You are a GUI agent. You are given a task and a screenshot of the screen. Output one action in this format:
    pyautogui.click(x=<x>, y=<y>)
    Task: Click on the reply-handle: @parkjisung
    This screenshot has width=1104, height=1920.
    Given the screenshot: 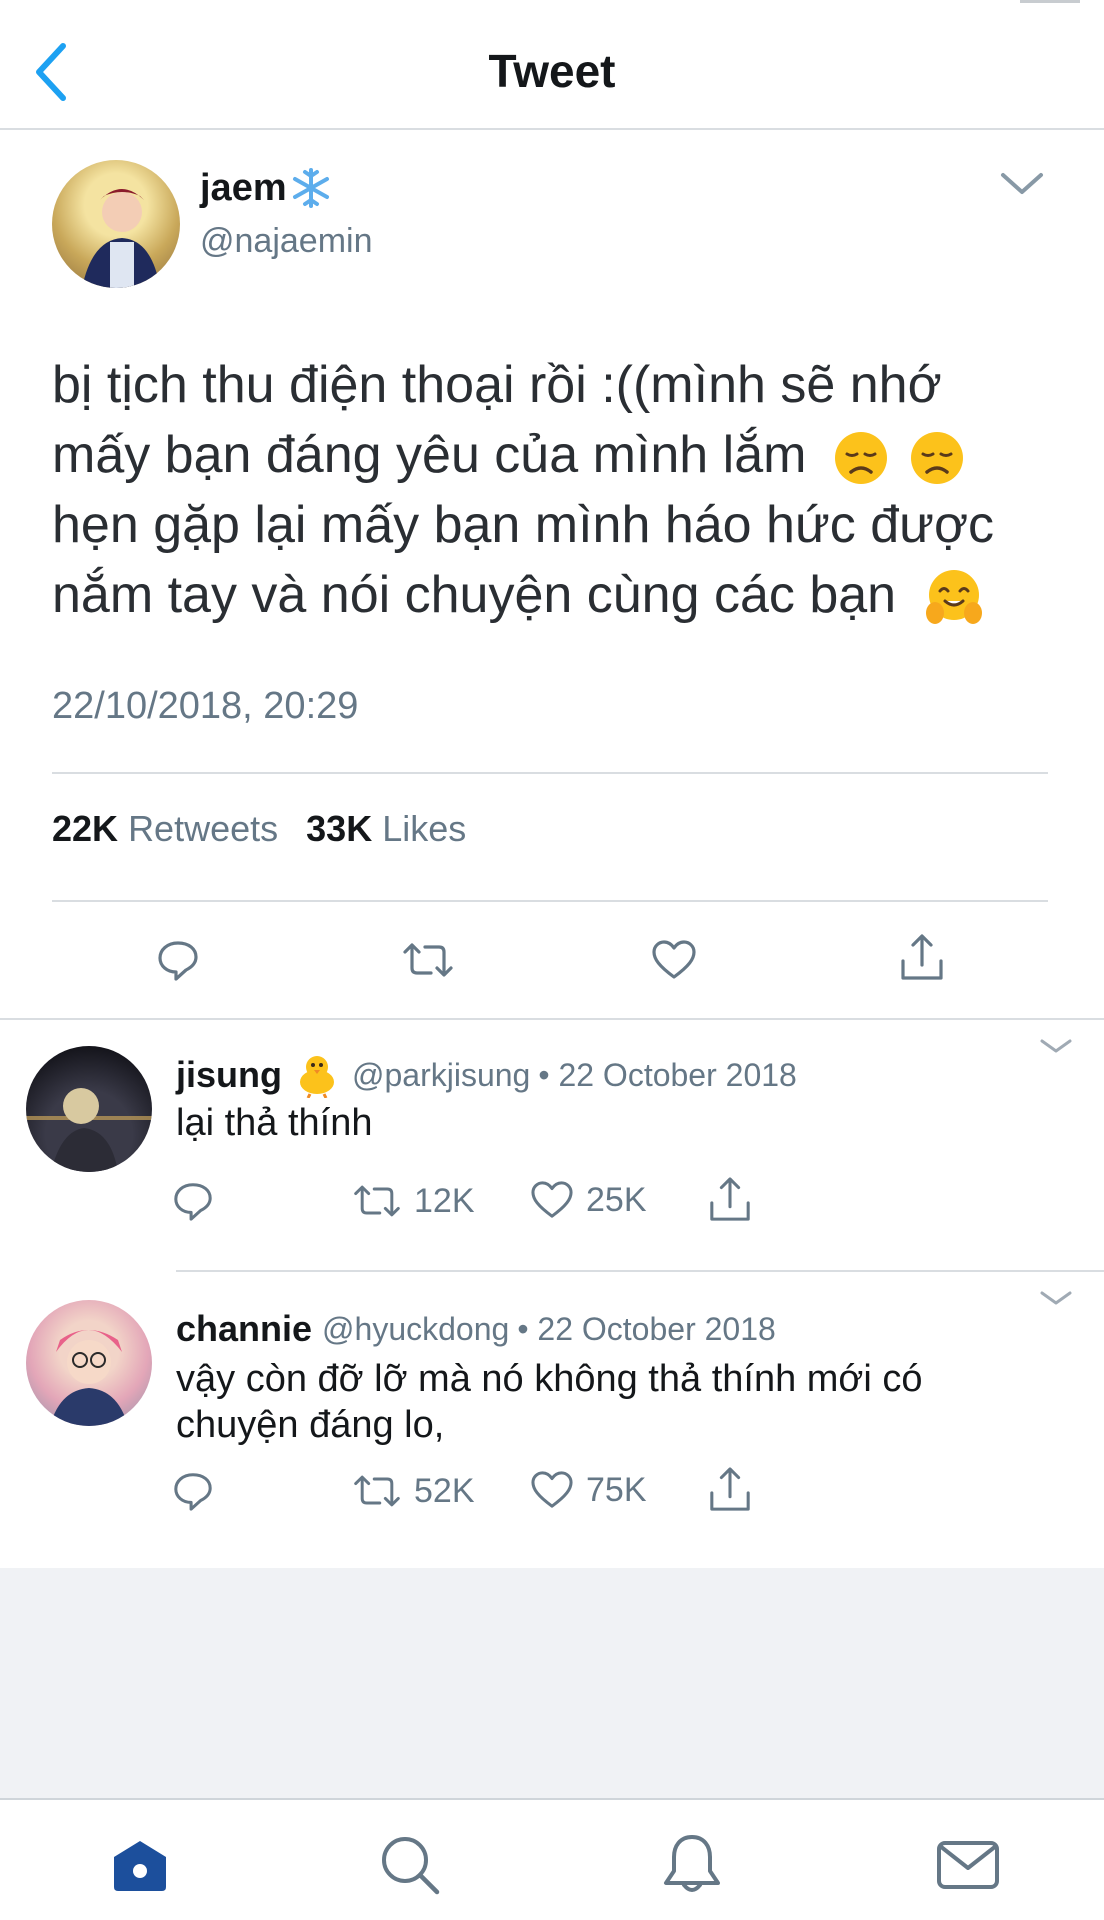 What is the action you would take?
    pyautogui.click(x=441, y=1075)
    